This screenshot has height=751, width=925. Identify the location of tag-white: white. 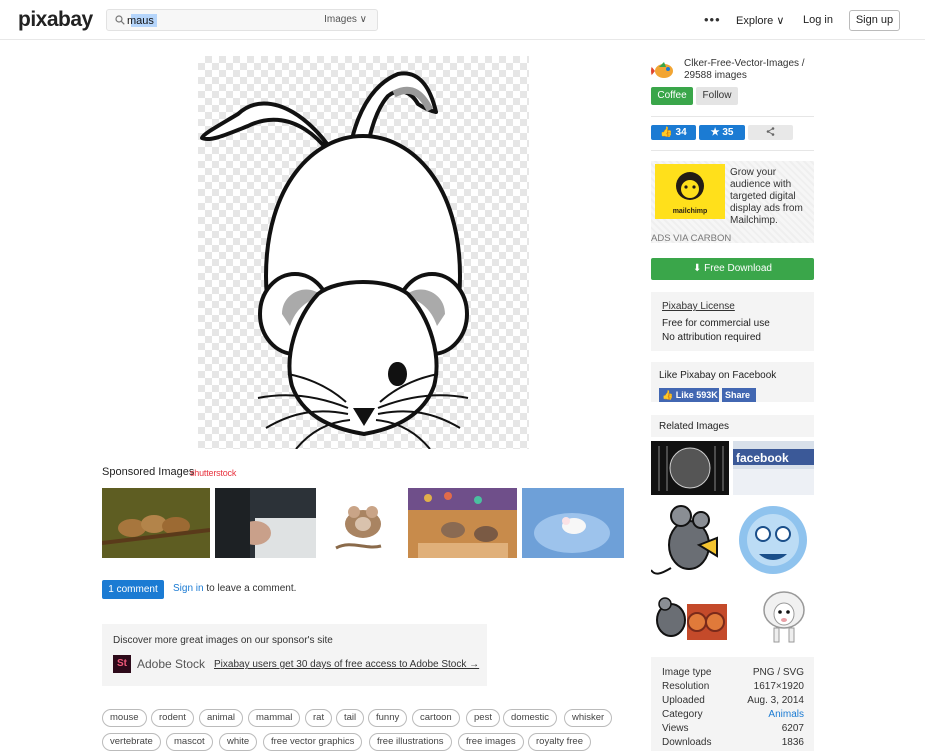
(238, 742).